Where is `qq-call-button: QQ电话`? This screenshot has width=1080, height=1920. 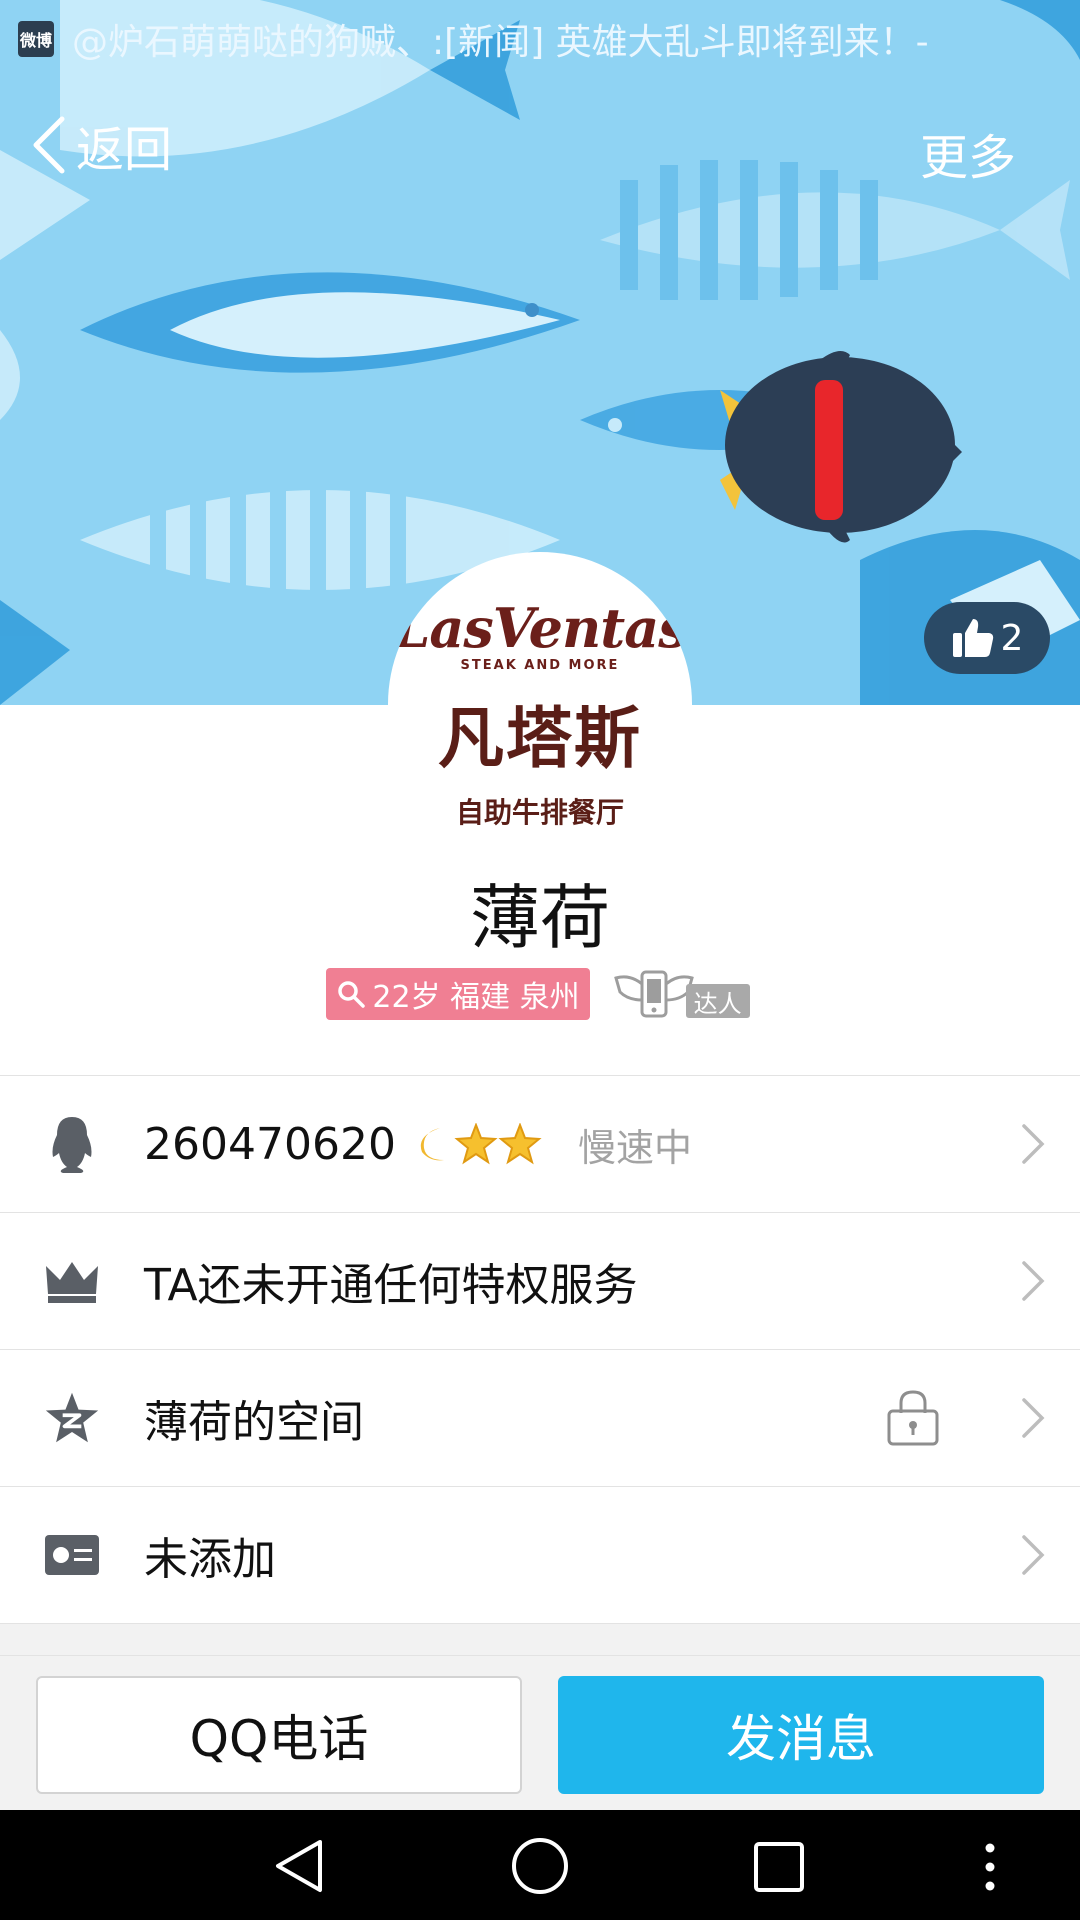 qq-call-button: QQ电话 is located at coordinates (279, 1735).